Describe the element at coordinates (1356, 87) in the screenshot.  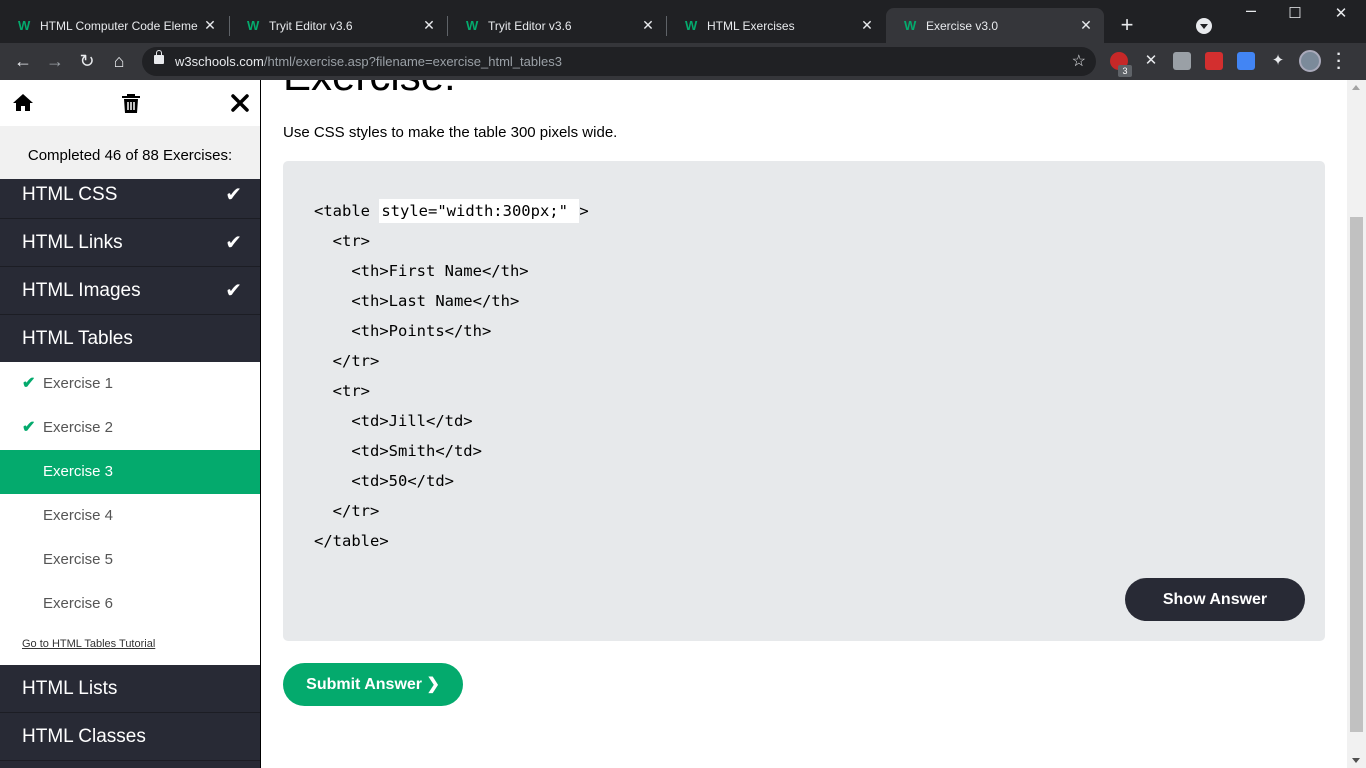
I see `scroll-up-icon` at that location.